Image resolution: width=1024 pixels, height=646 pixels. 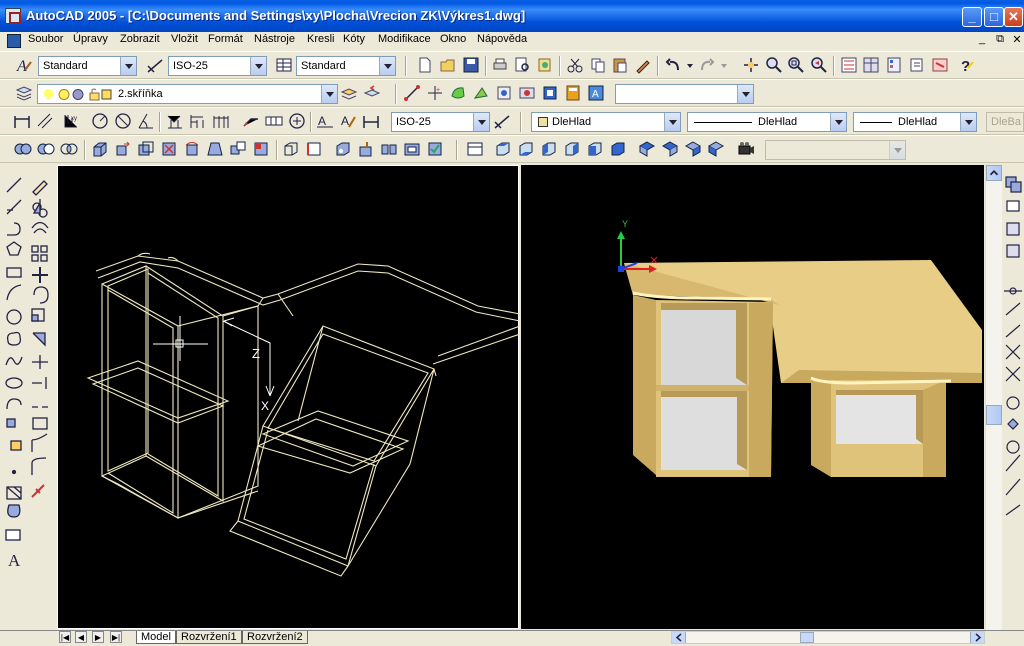 I want to click on redo-icon, so click(x=707, y=65).